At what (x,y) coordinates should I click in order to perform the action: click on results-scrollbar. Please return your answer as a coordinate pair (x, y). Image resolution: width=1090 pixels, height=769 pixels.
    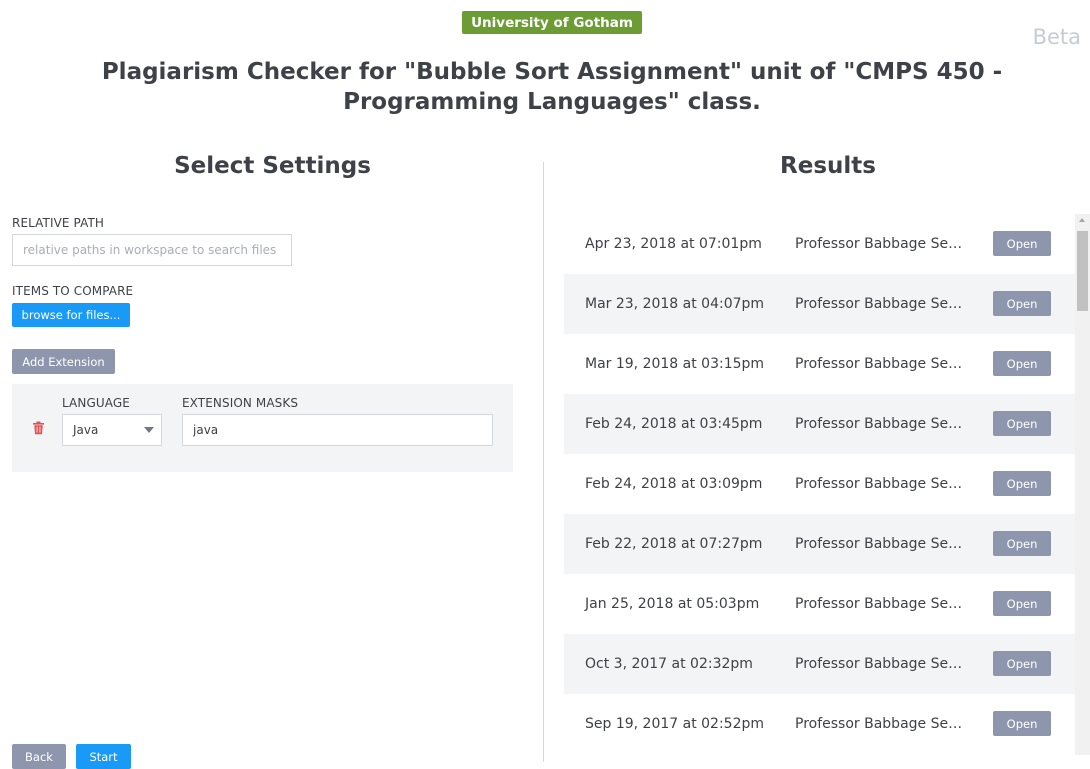
    Looking at the image, I should click on (1082, 484).